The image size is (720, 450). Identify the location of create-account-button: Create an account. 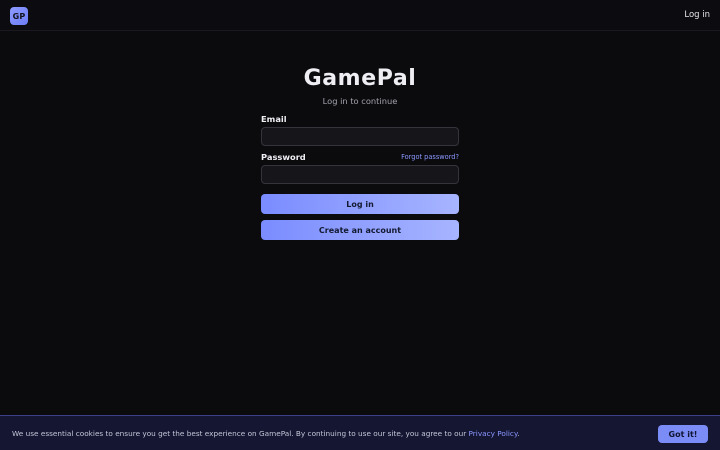
(360, 230).